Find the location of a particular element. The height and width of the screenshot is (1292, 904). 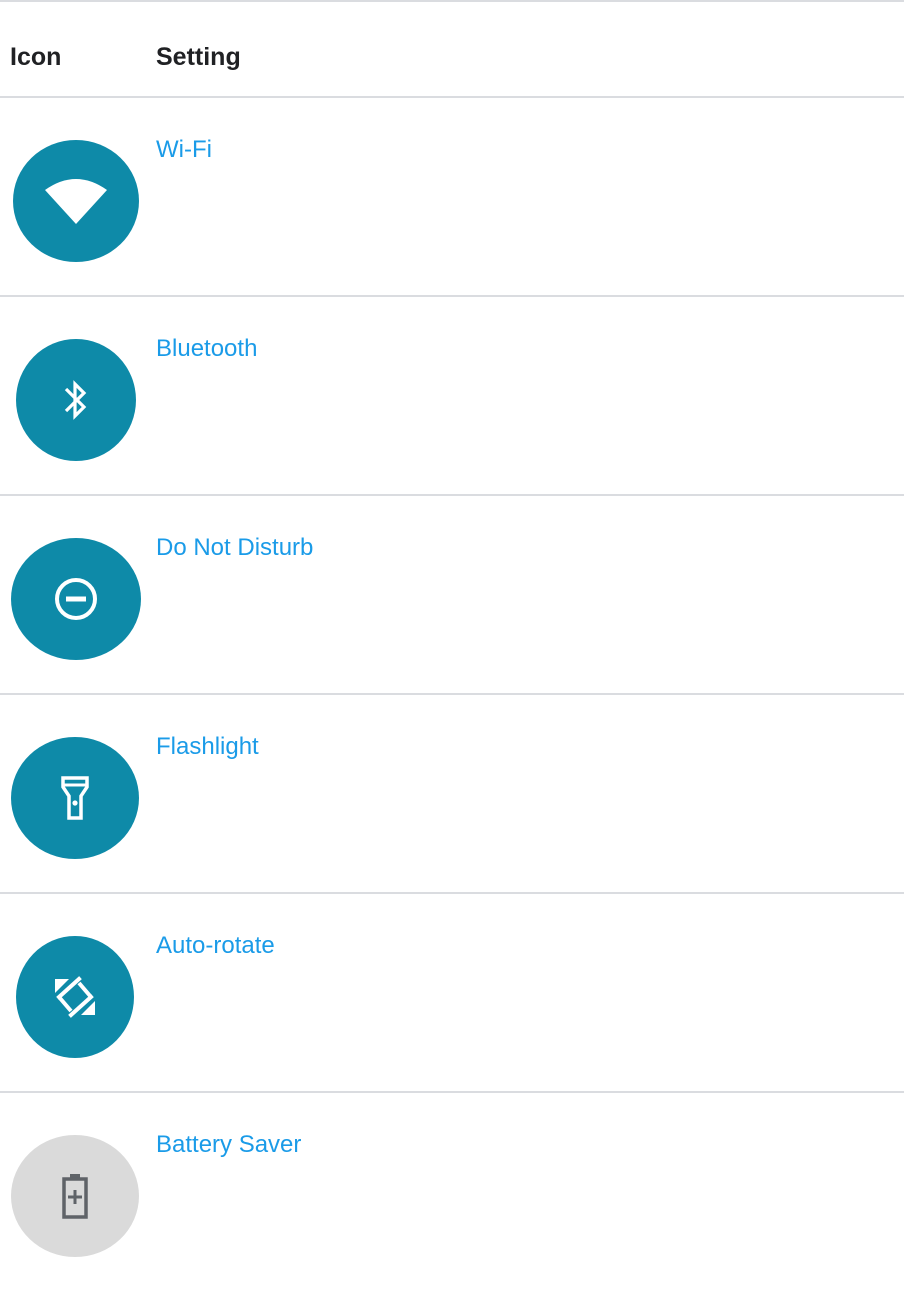

setting-link-bluetooth: Bluetooth is located at coordinates (206, 349).